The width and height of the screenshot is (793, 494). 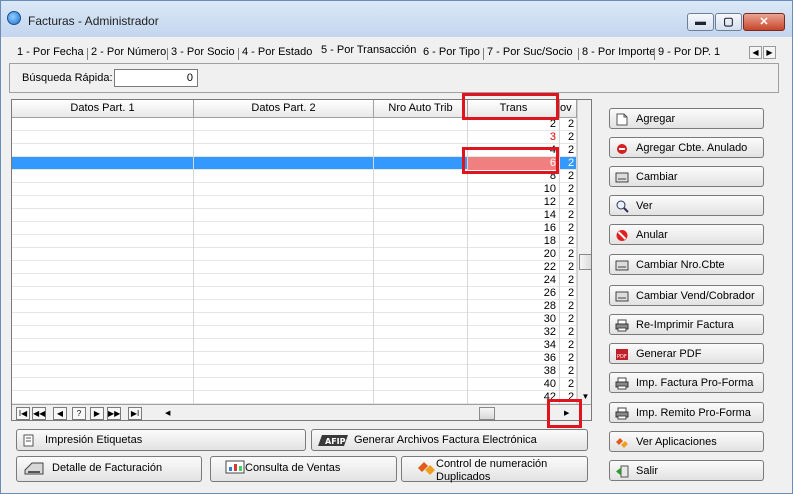 I want to click on trans-cell: 32, so click(x=512, y=332).